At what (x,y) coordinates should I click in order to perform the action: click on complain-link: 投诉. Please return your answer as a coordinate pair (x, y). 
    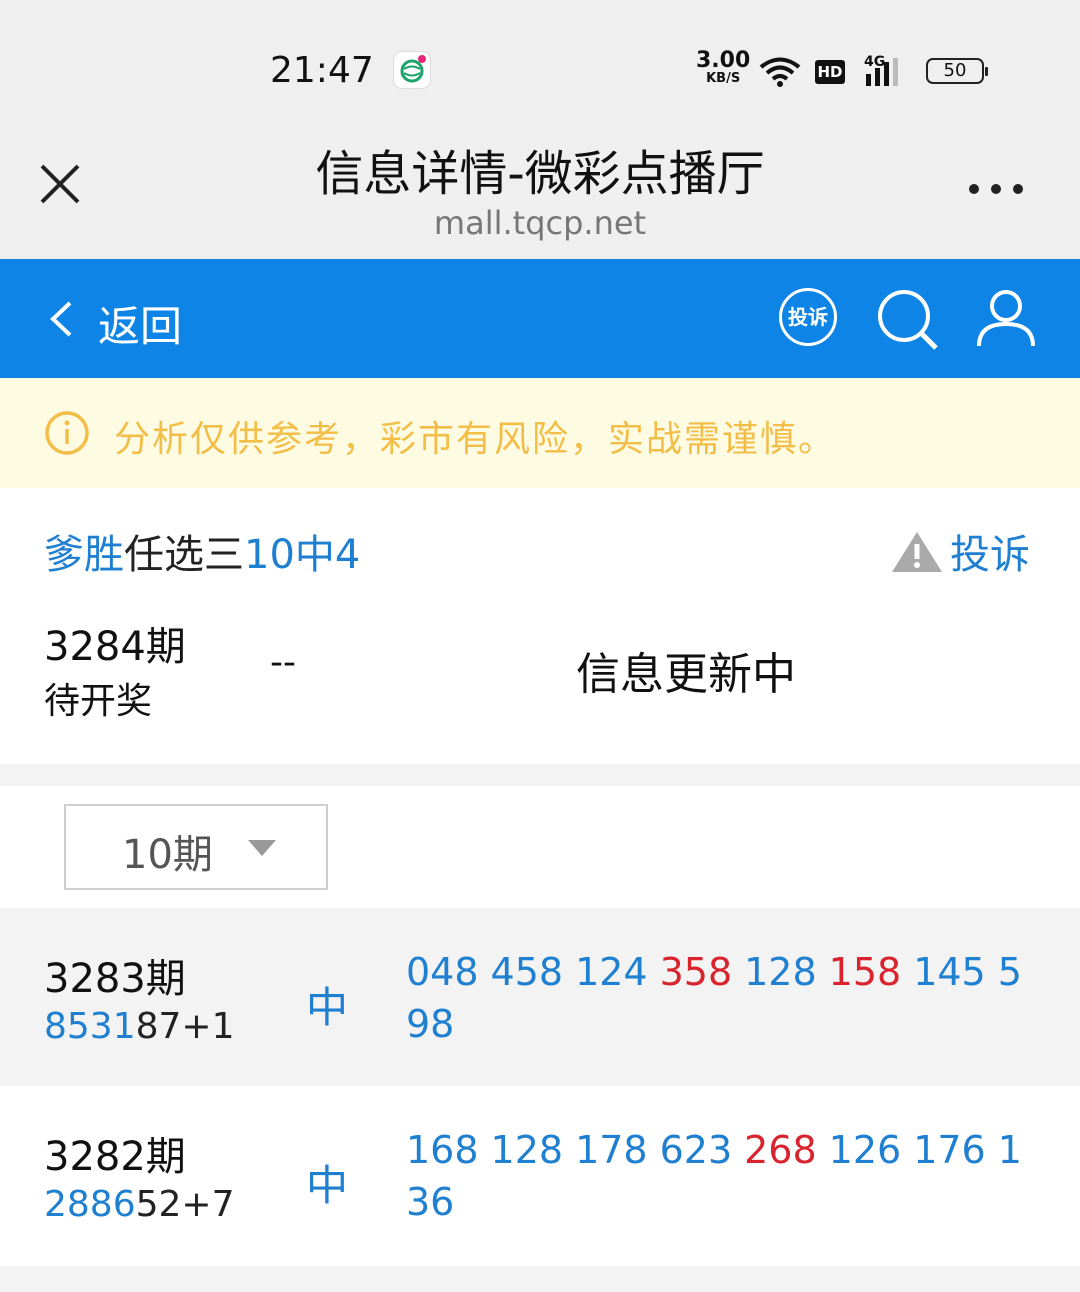
    Looking at the image, I should click on (960, 551).